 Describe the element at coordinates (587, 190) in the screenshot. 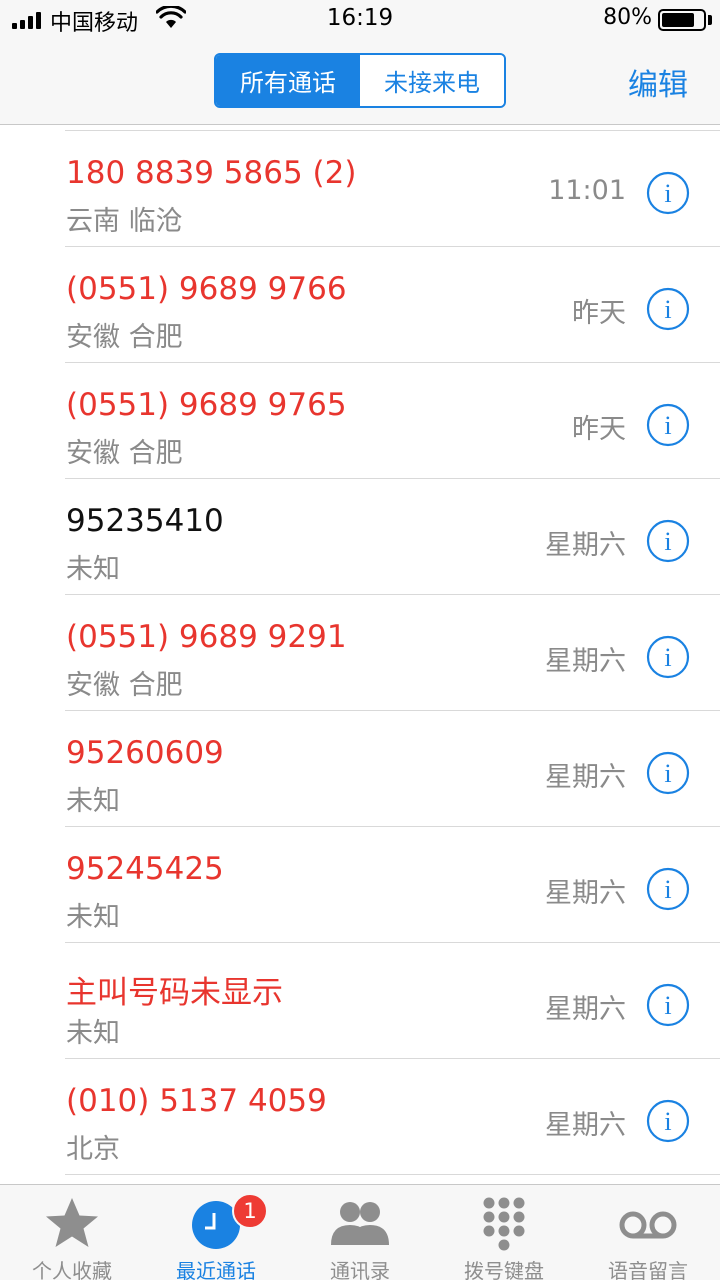

I see `call-time: 11:01` at that location.